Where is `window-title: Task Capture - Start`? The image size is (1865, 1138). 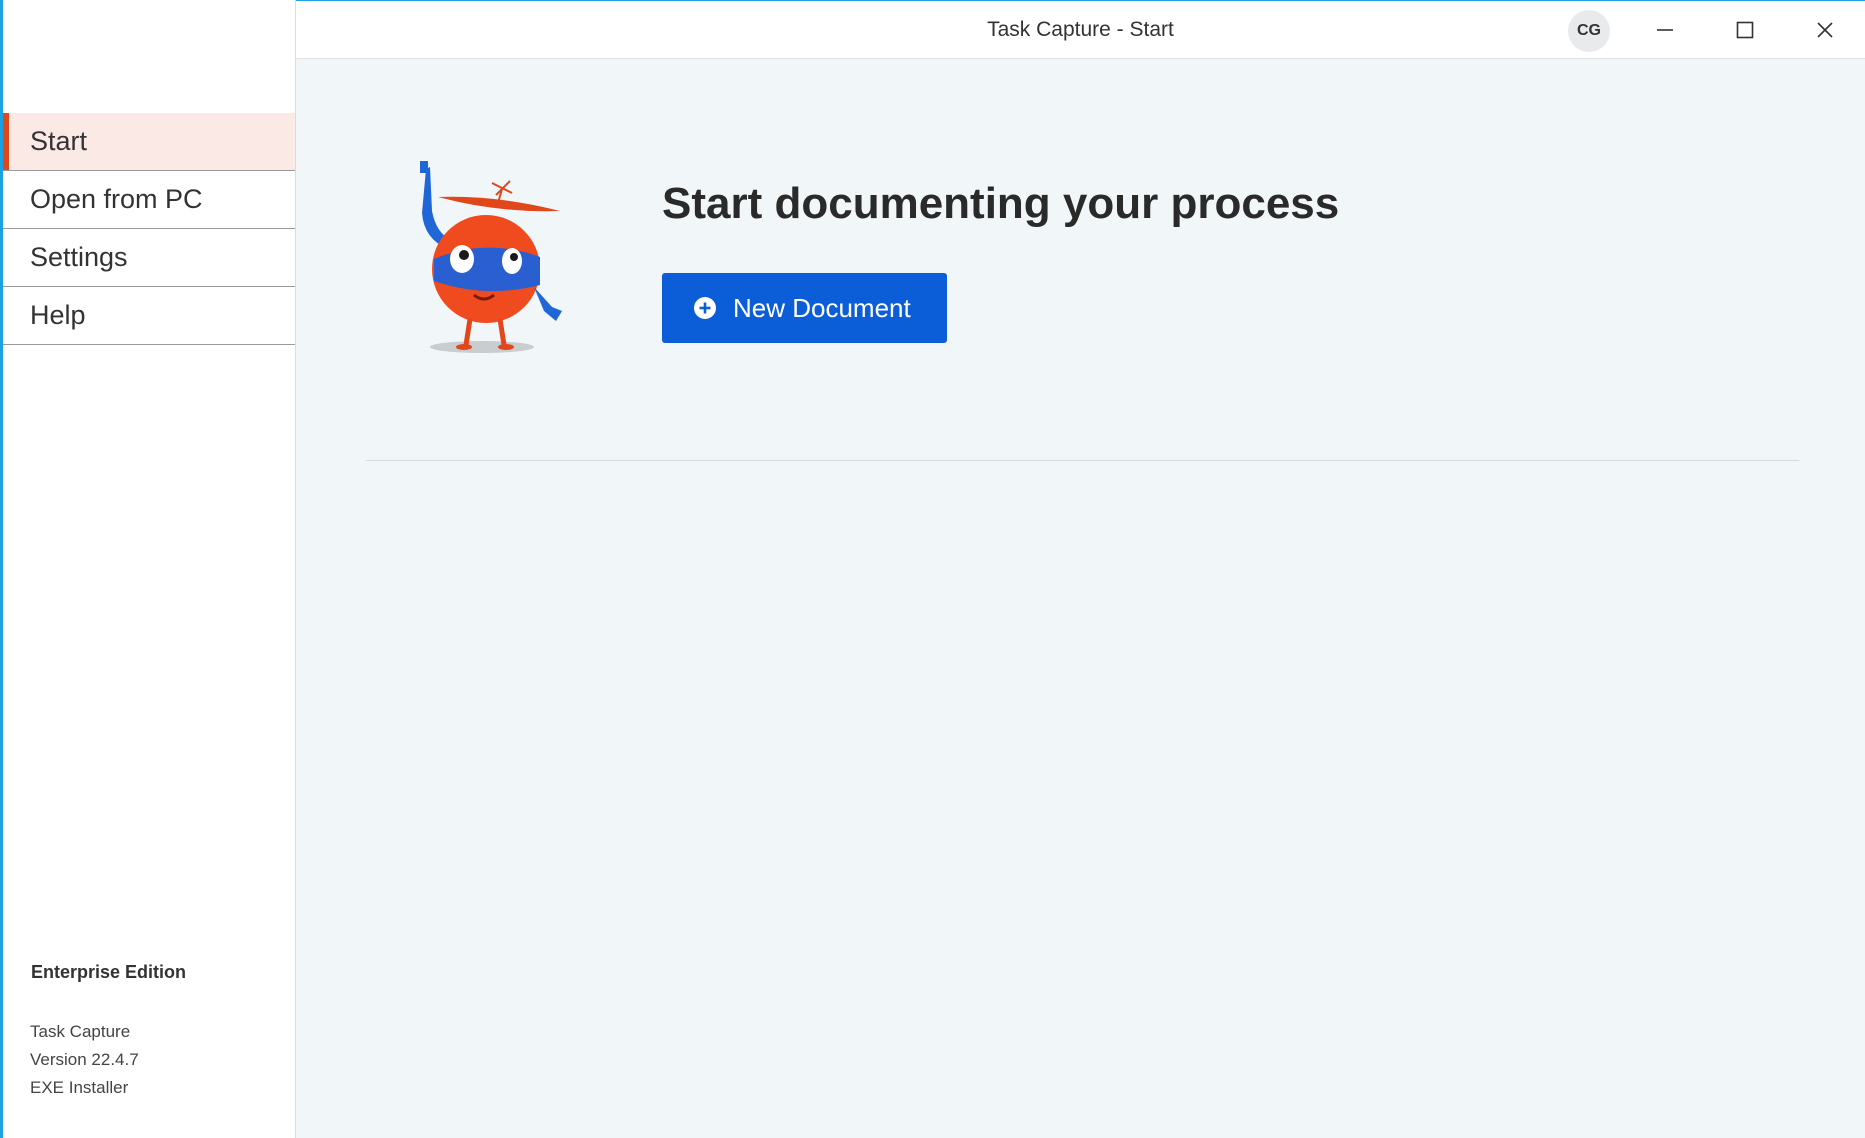 window-title: Task Capture - Start is located at coordinates (1080, 29).